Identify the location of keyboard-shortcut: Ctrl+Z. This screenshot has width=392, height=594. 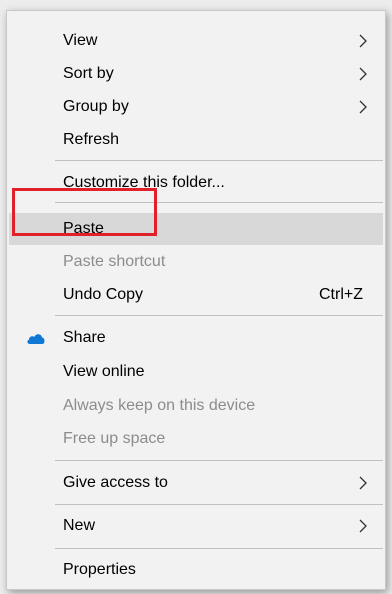
(341, 294).